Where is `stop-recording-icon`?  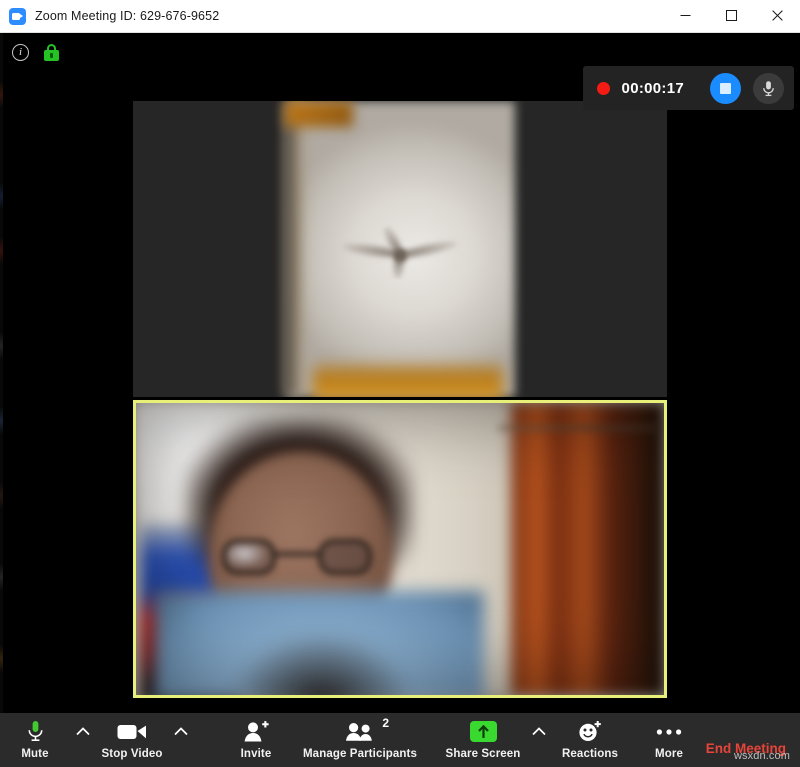 stop-recording-icon is located at coordinates (725, 88).